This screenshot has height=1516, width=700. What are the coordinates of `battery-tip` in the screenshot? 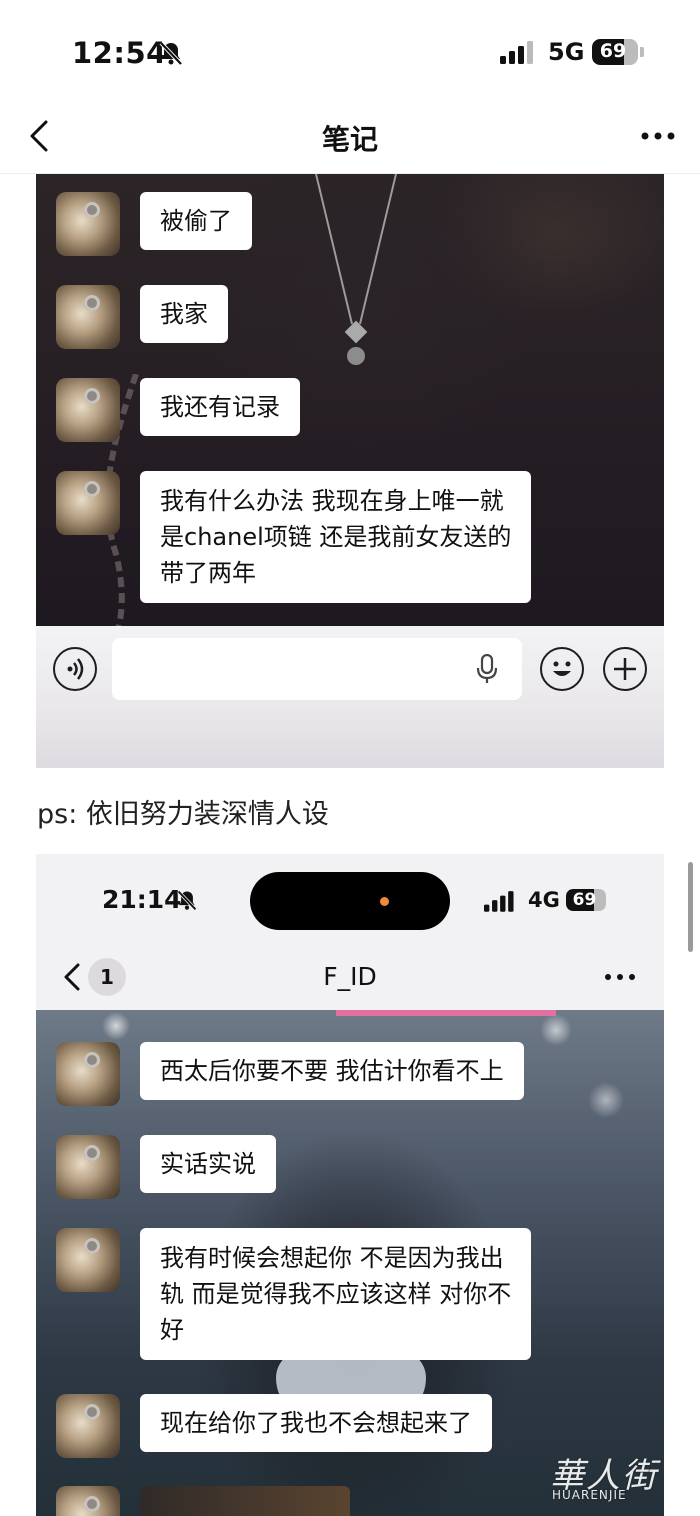 It's located at (642, 52).